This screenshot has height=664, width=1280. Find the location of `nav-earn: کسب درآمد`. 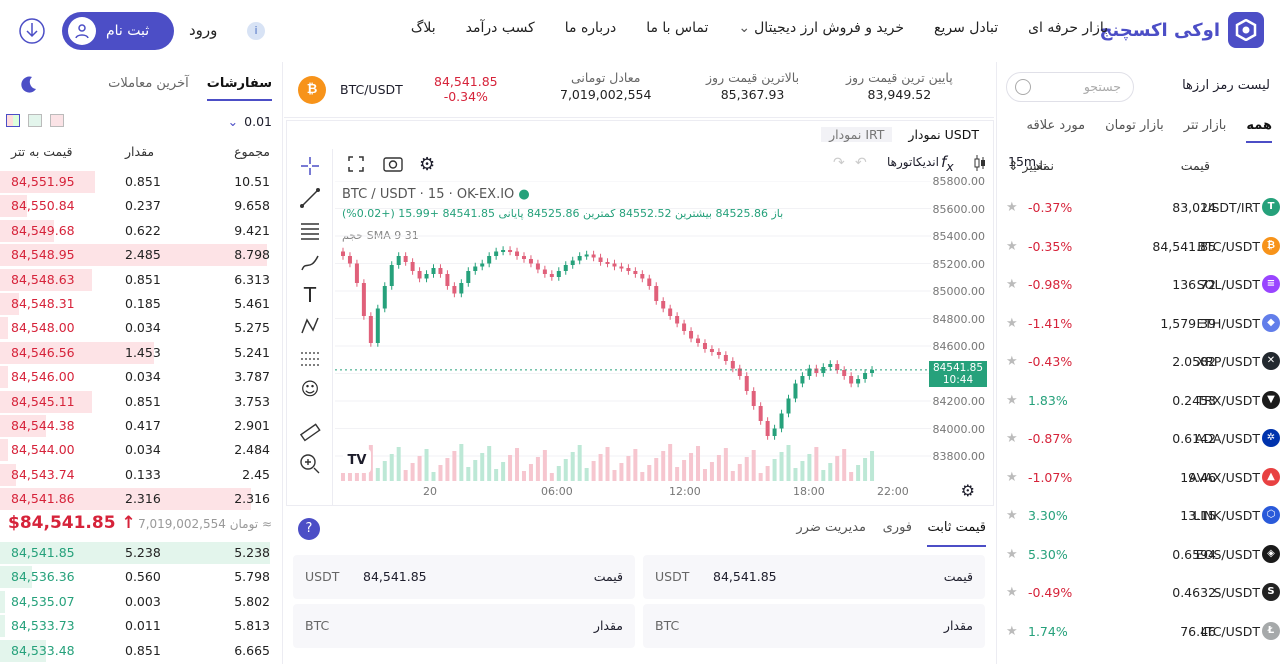

nav-earn: کسب درآمد is located at coordinates (500, 28).